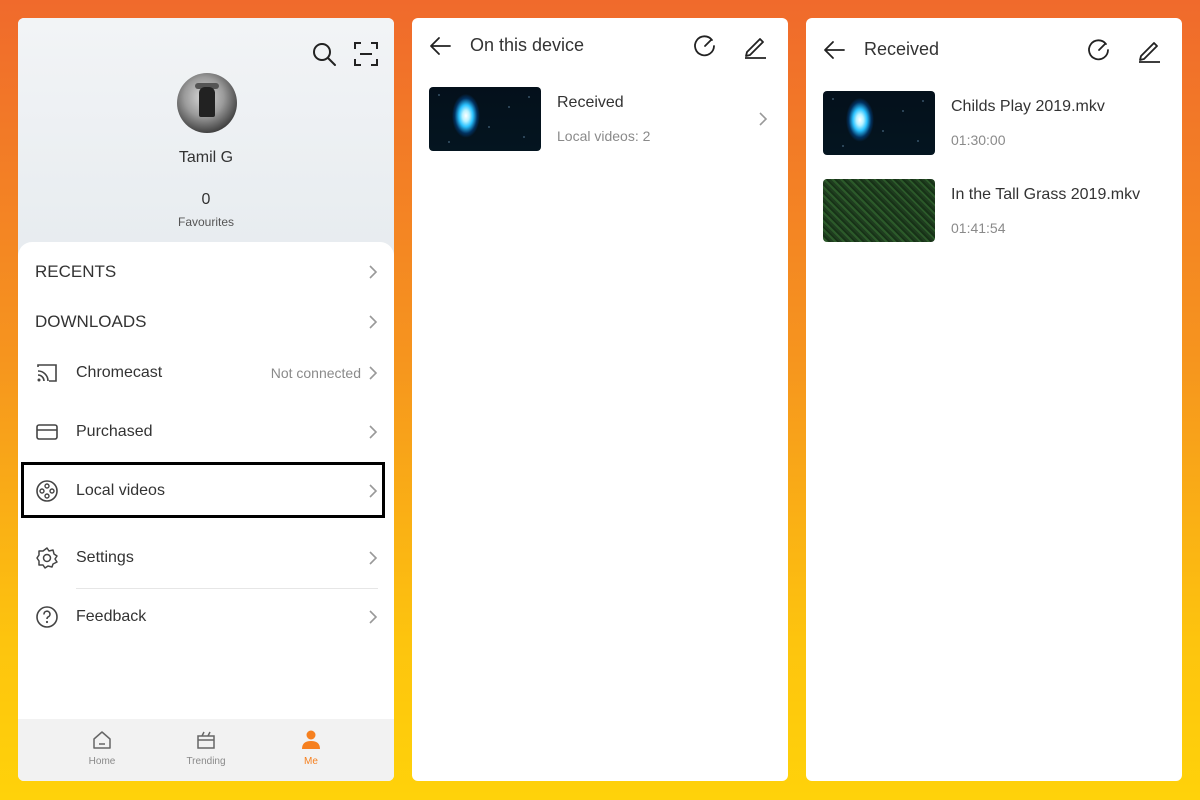  What do you see at coordinates (102, 740) in the screenshot?
I see `home-icon` at bounding box center [102, 740].